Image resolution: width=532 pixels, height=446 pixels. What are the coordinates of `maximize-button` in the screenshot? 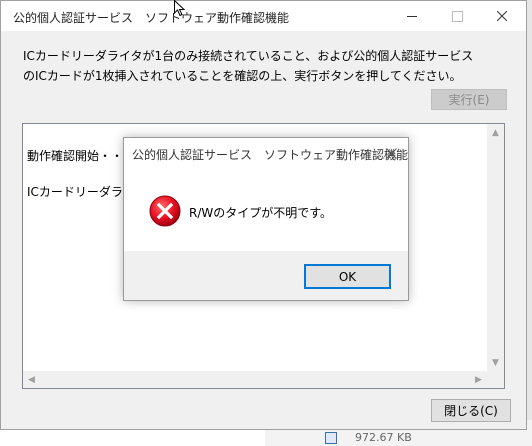 It's located at (457, 16).